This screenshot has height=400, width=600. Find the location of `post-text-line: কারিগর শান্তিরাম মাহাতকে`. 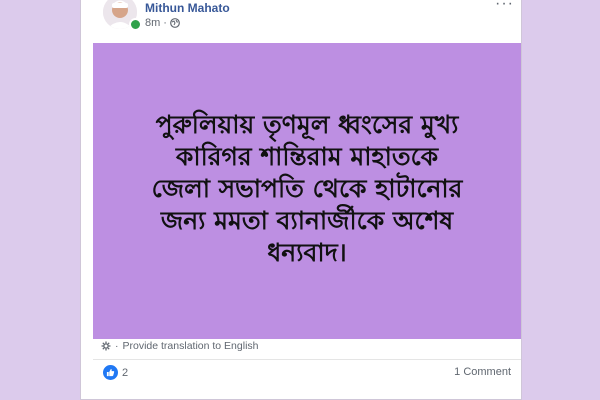

post-text-line: কারিগর শান্তিরাম মাহাতকে is located at coordinates (307, 156).